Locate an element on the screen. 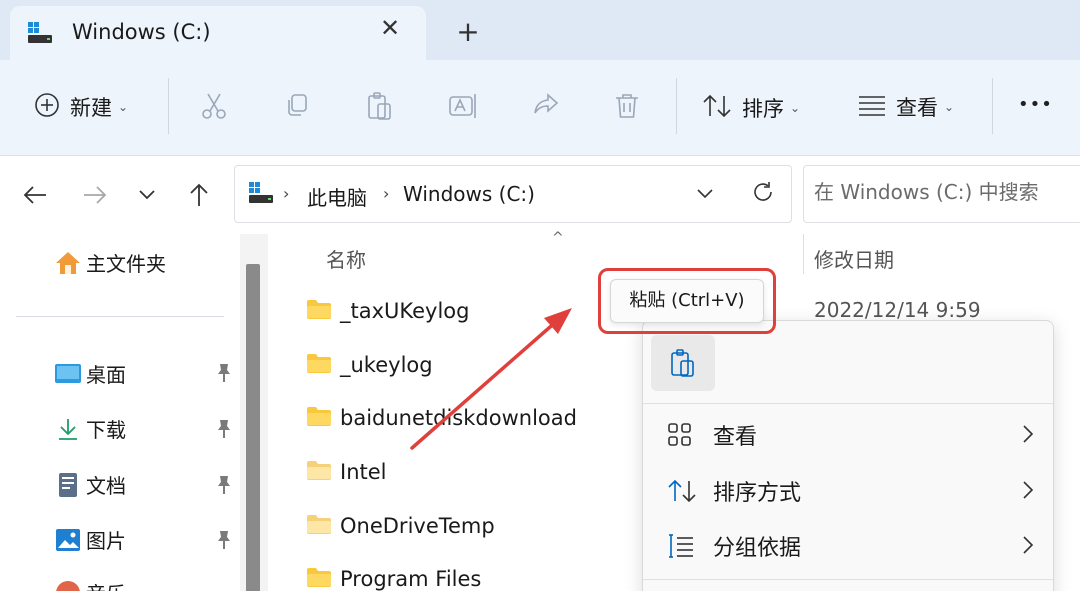 The width and height of the screenshot is (1080, 591). nav-documents-label: 文档 is located at coordinates (106, 486).